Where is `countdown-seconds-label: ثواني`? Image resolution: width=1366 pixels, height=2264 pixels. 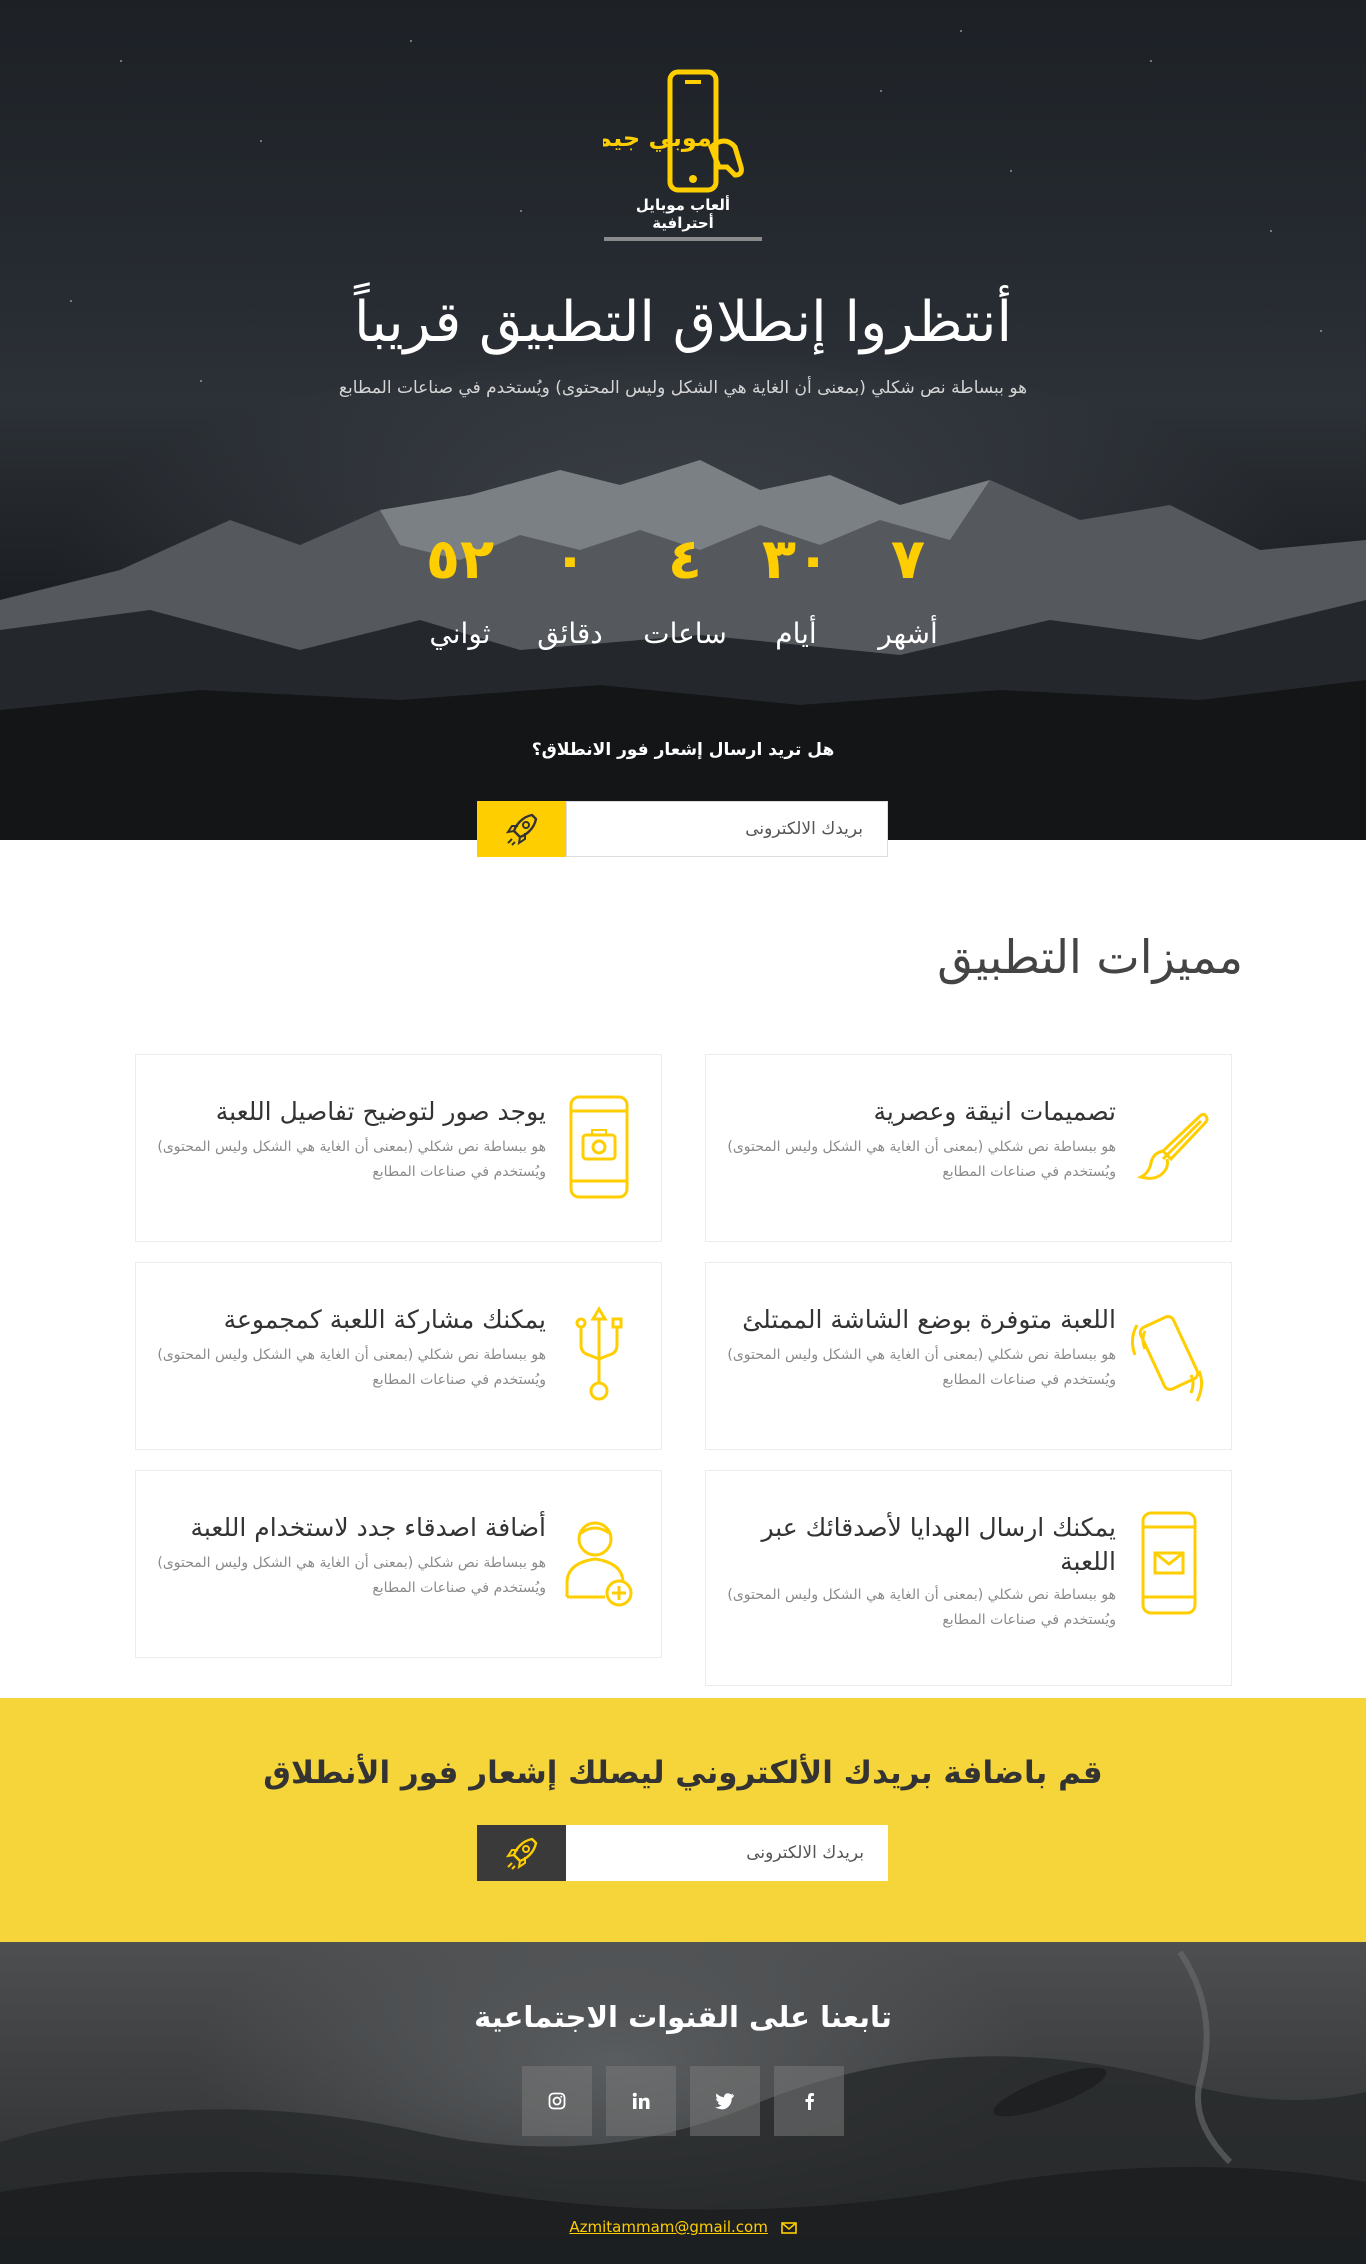
countdown-seconds-label: ثواني is located at coordinates (460, 633).